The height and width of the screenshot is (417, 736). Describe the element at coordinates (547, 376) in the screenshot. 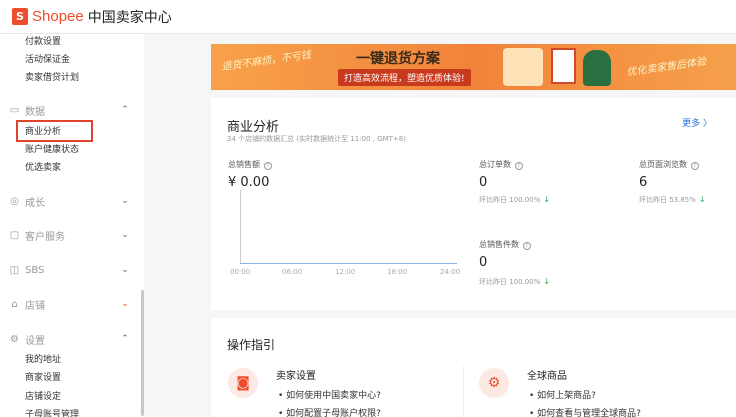

I see `guide-head-global-products: 全球商品` at that location.